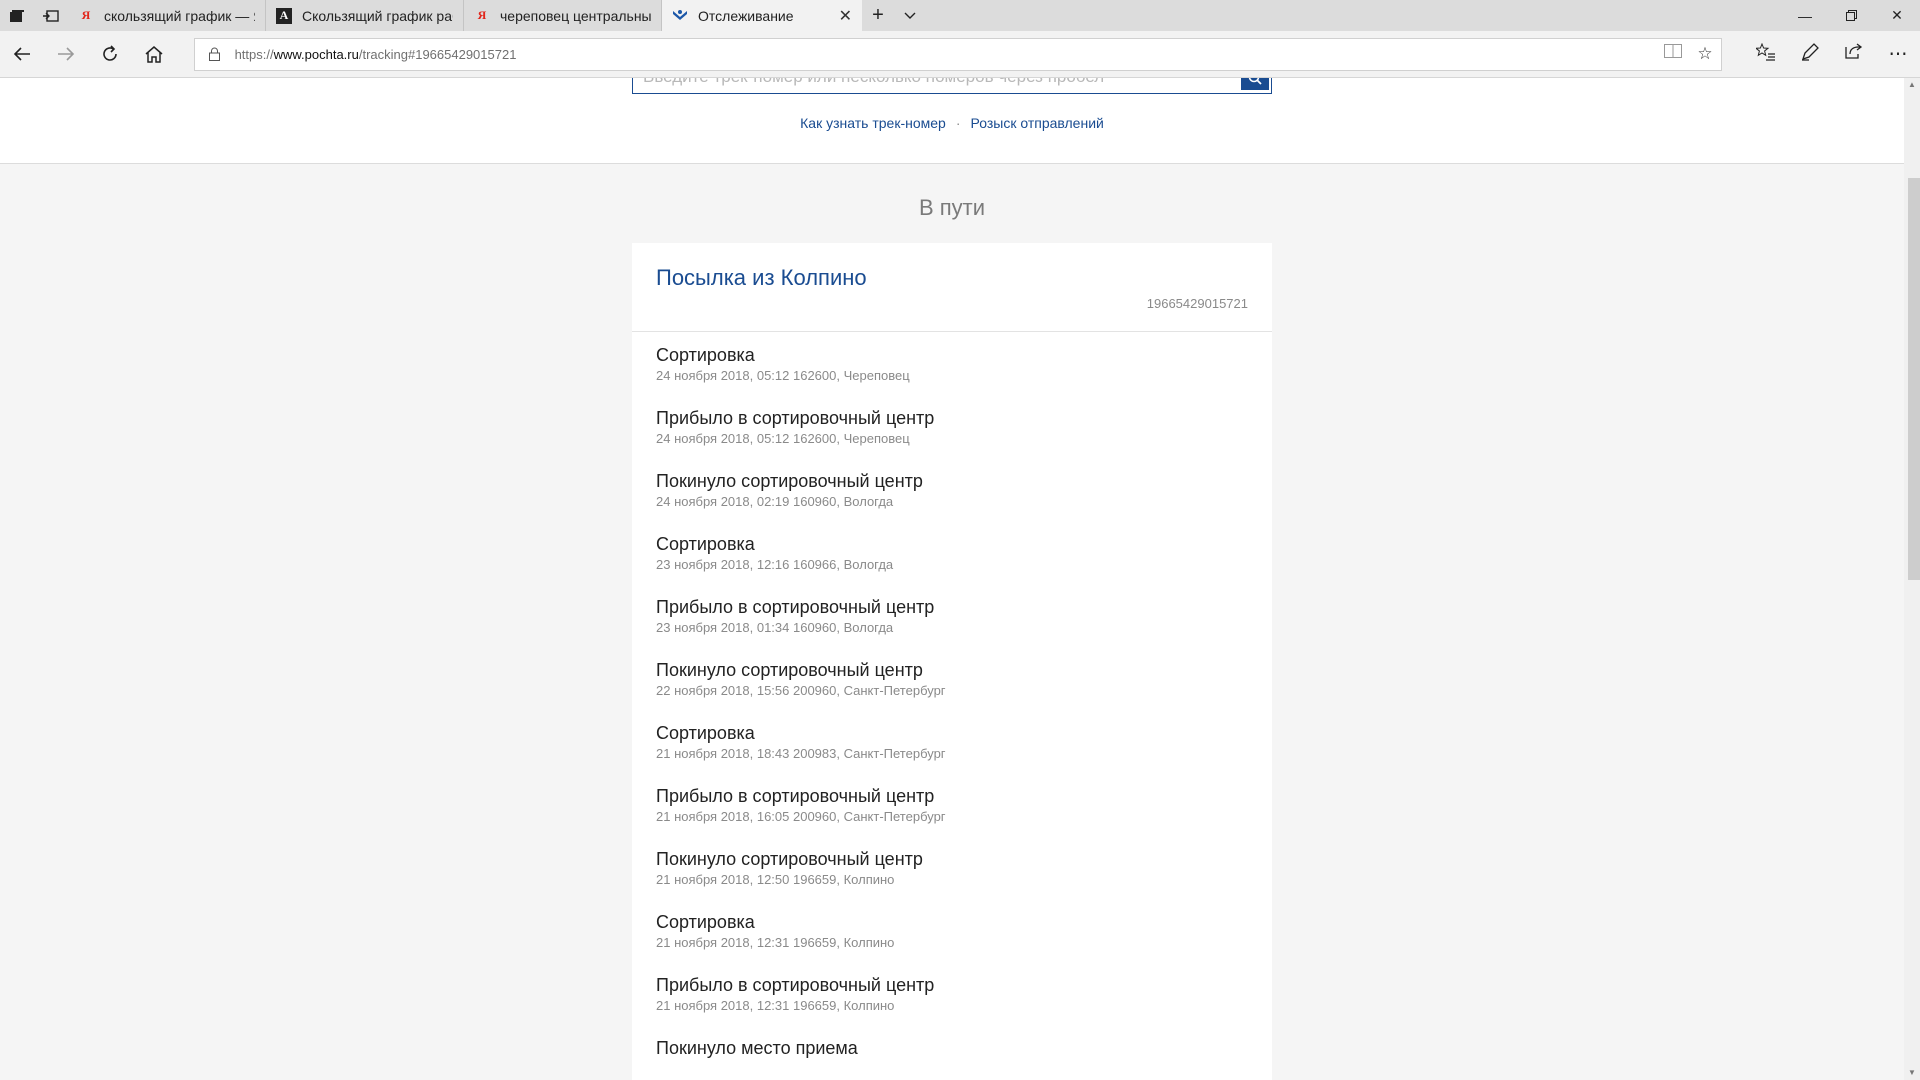  Describe the element at coordinates (110, 54) in the screenshot. I see `refresh-icon` at that location.